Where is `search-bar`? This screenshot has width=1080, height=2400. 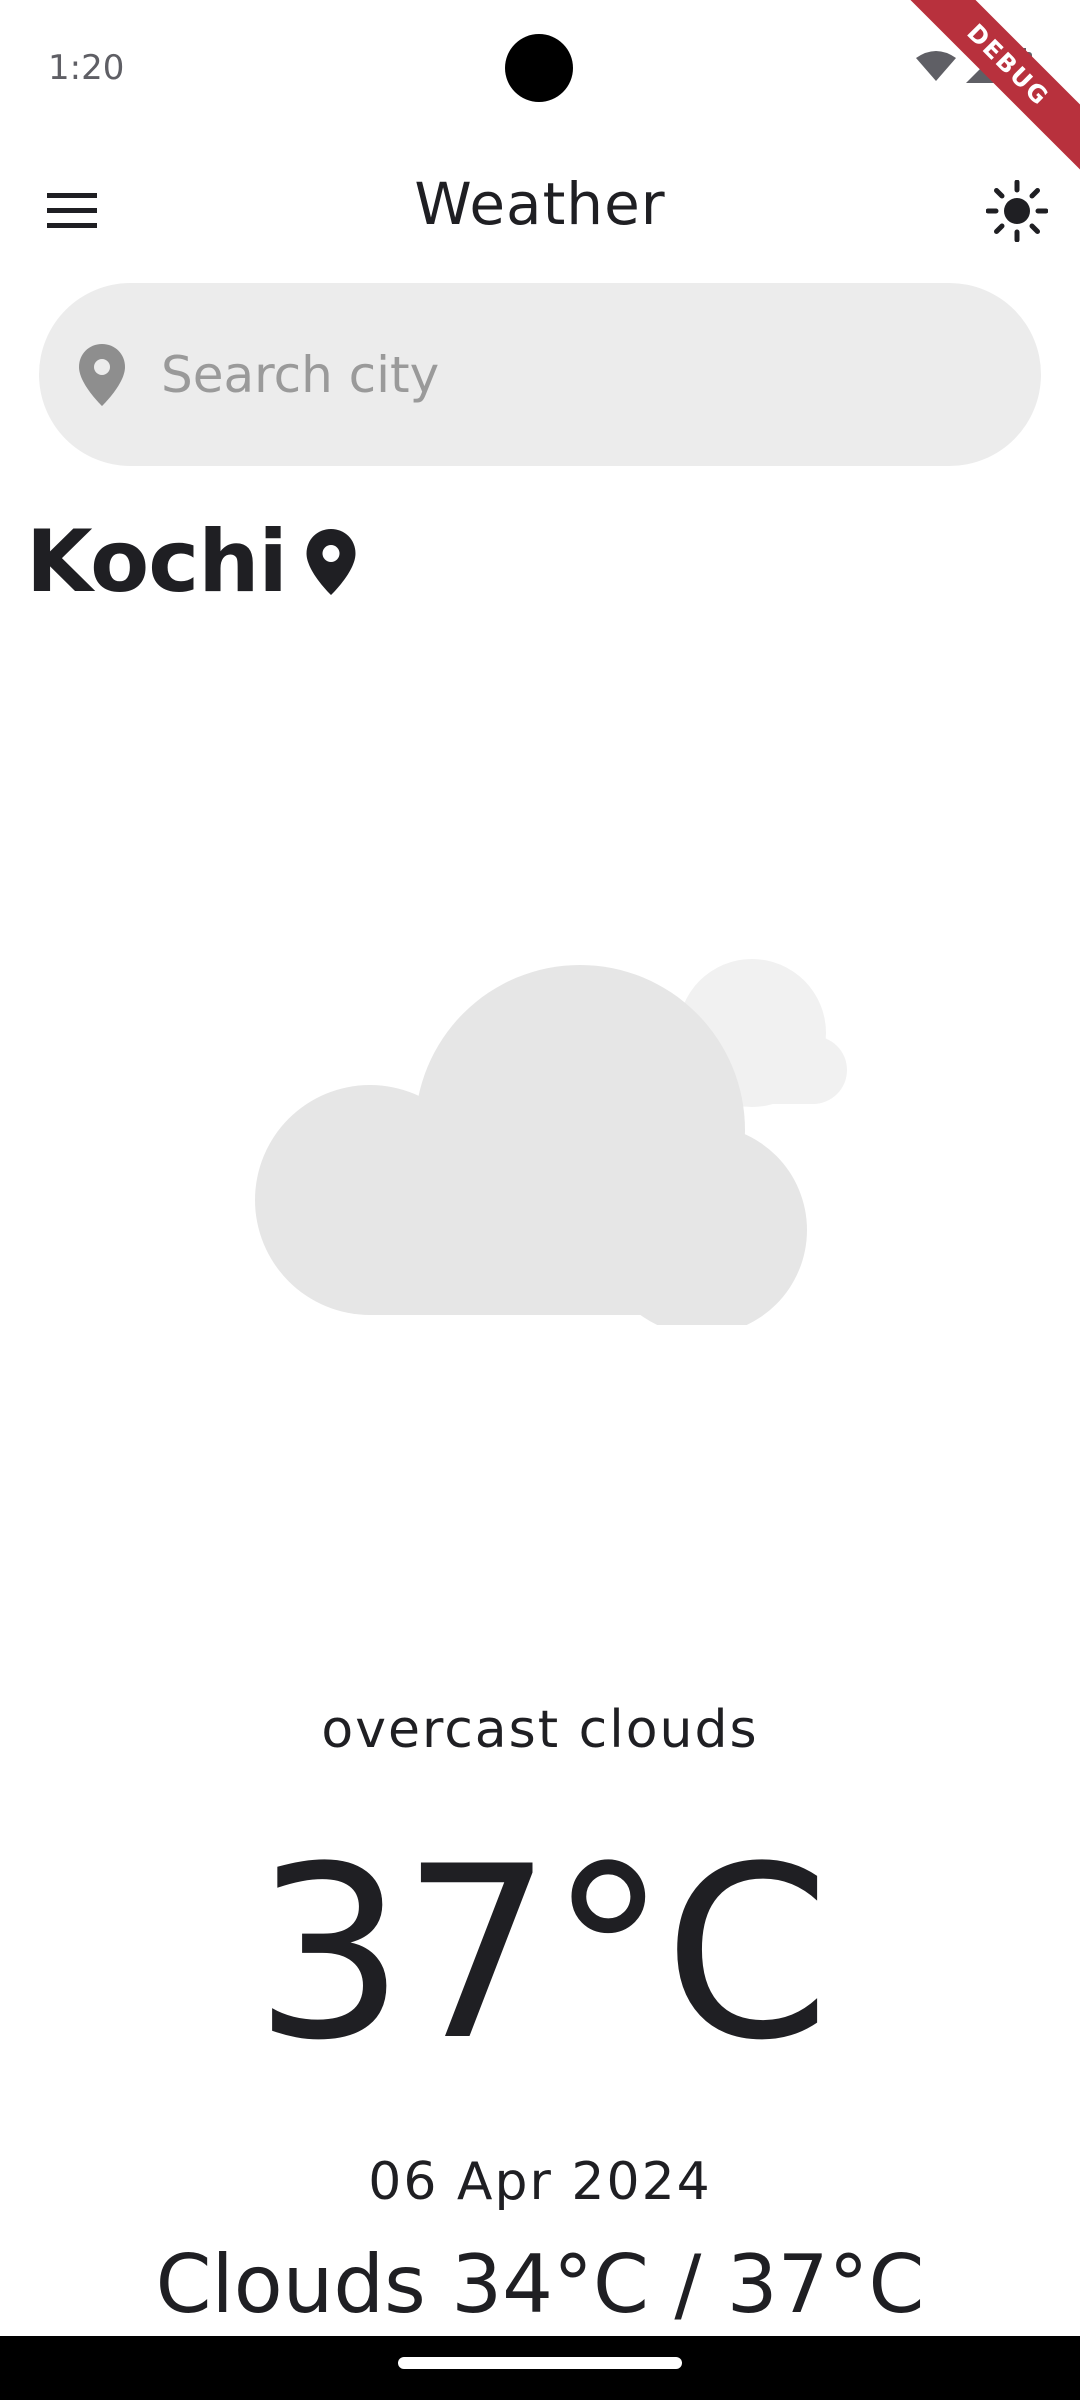
search-bar is located at coordinates (540, 374).